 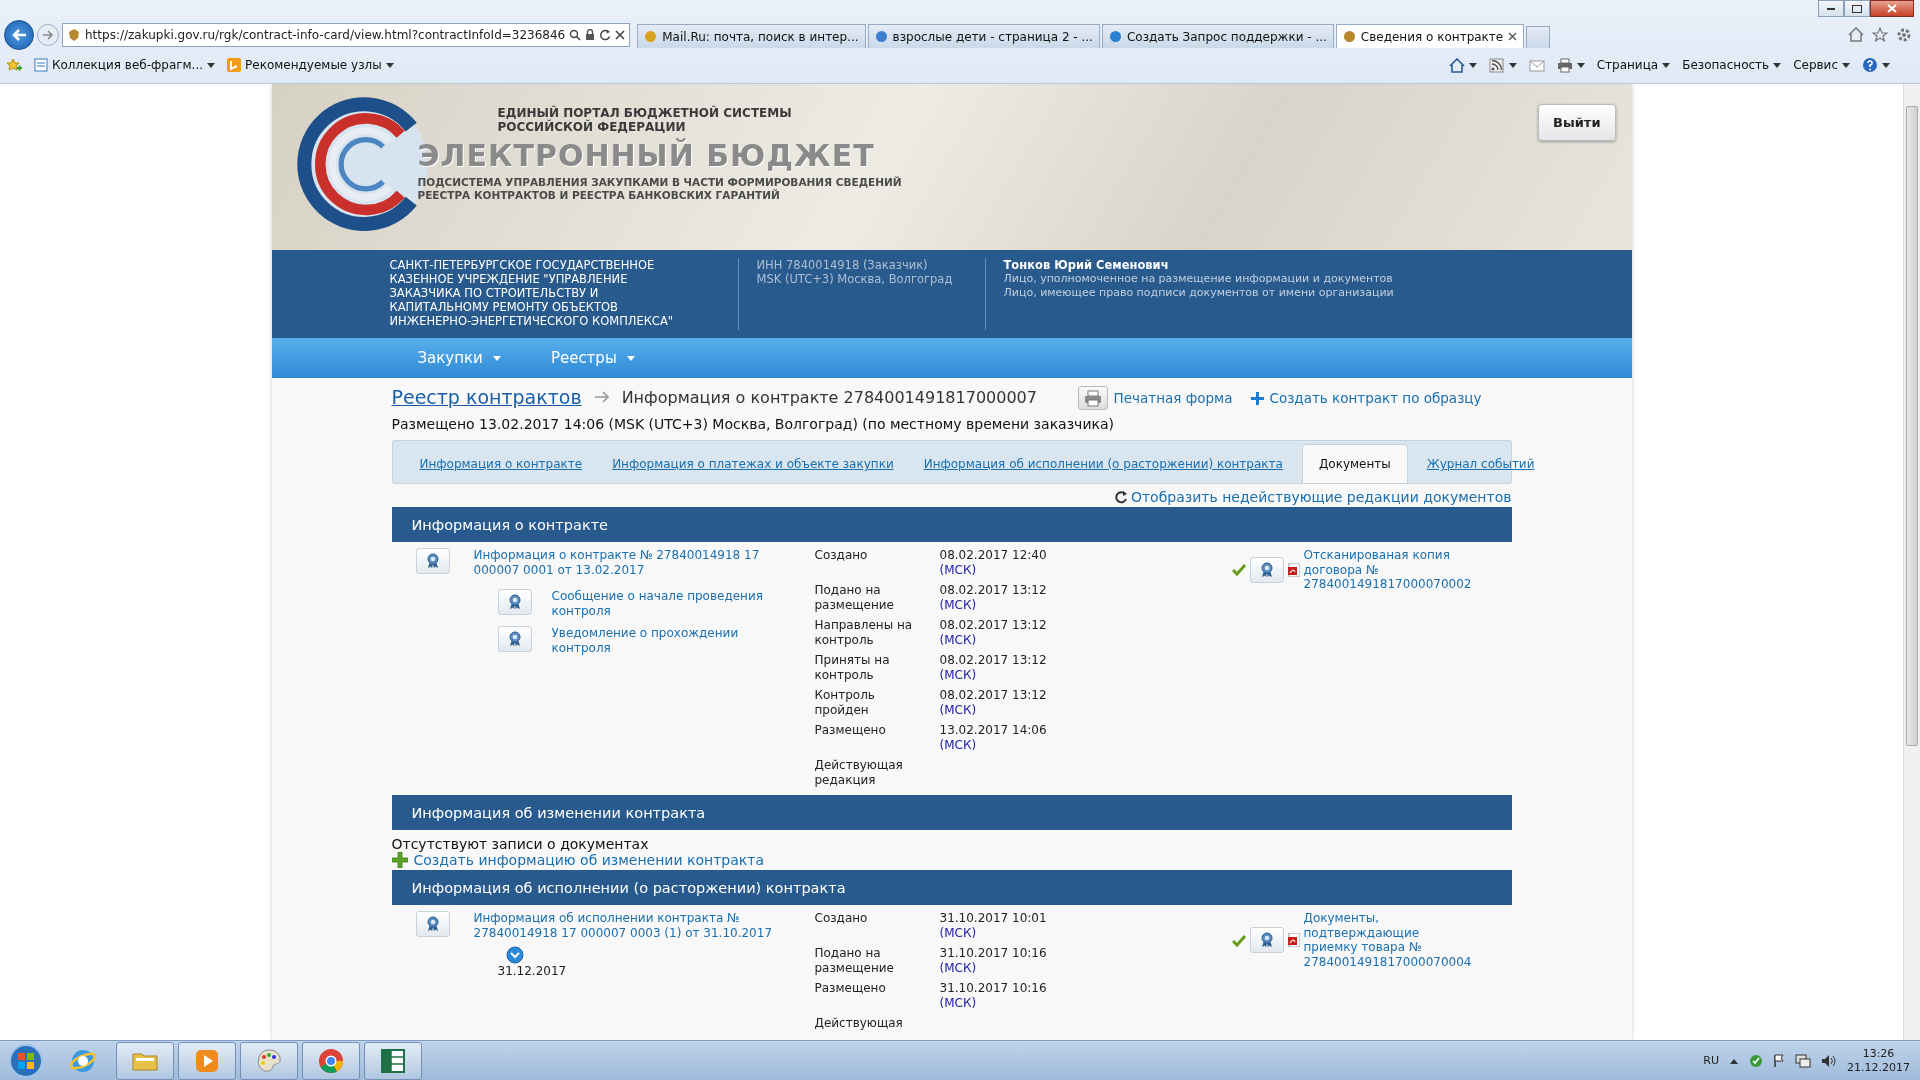 I want to click on tab: Журнал событий, so click(x=1480, y=470).